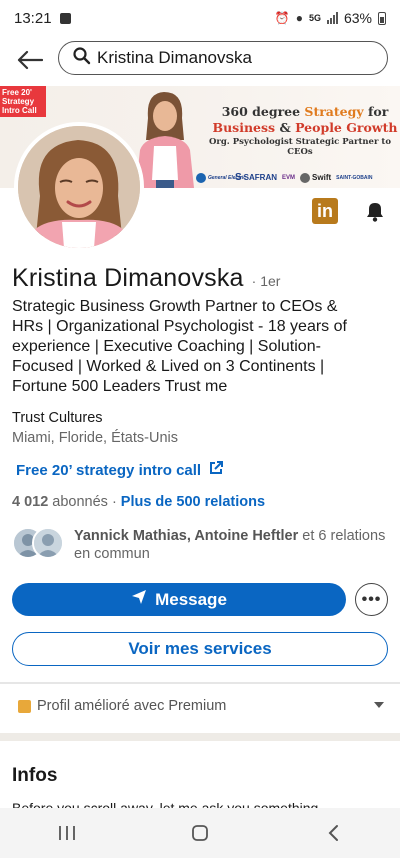 The image size is (400, 858). What do you see at coordinates (30, 502) in the screenshot?
I see `followers-count: 4 012` at bounding box center [30, 502].